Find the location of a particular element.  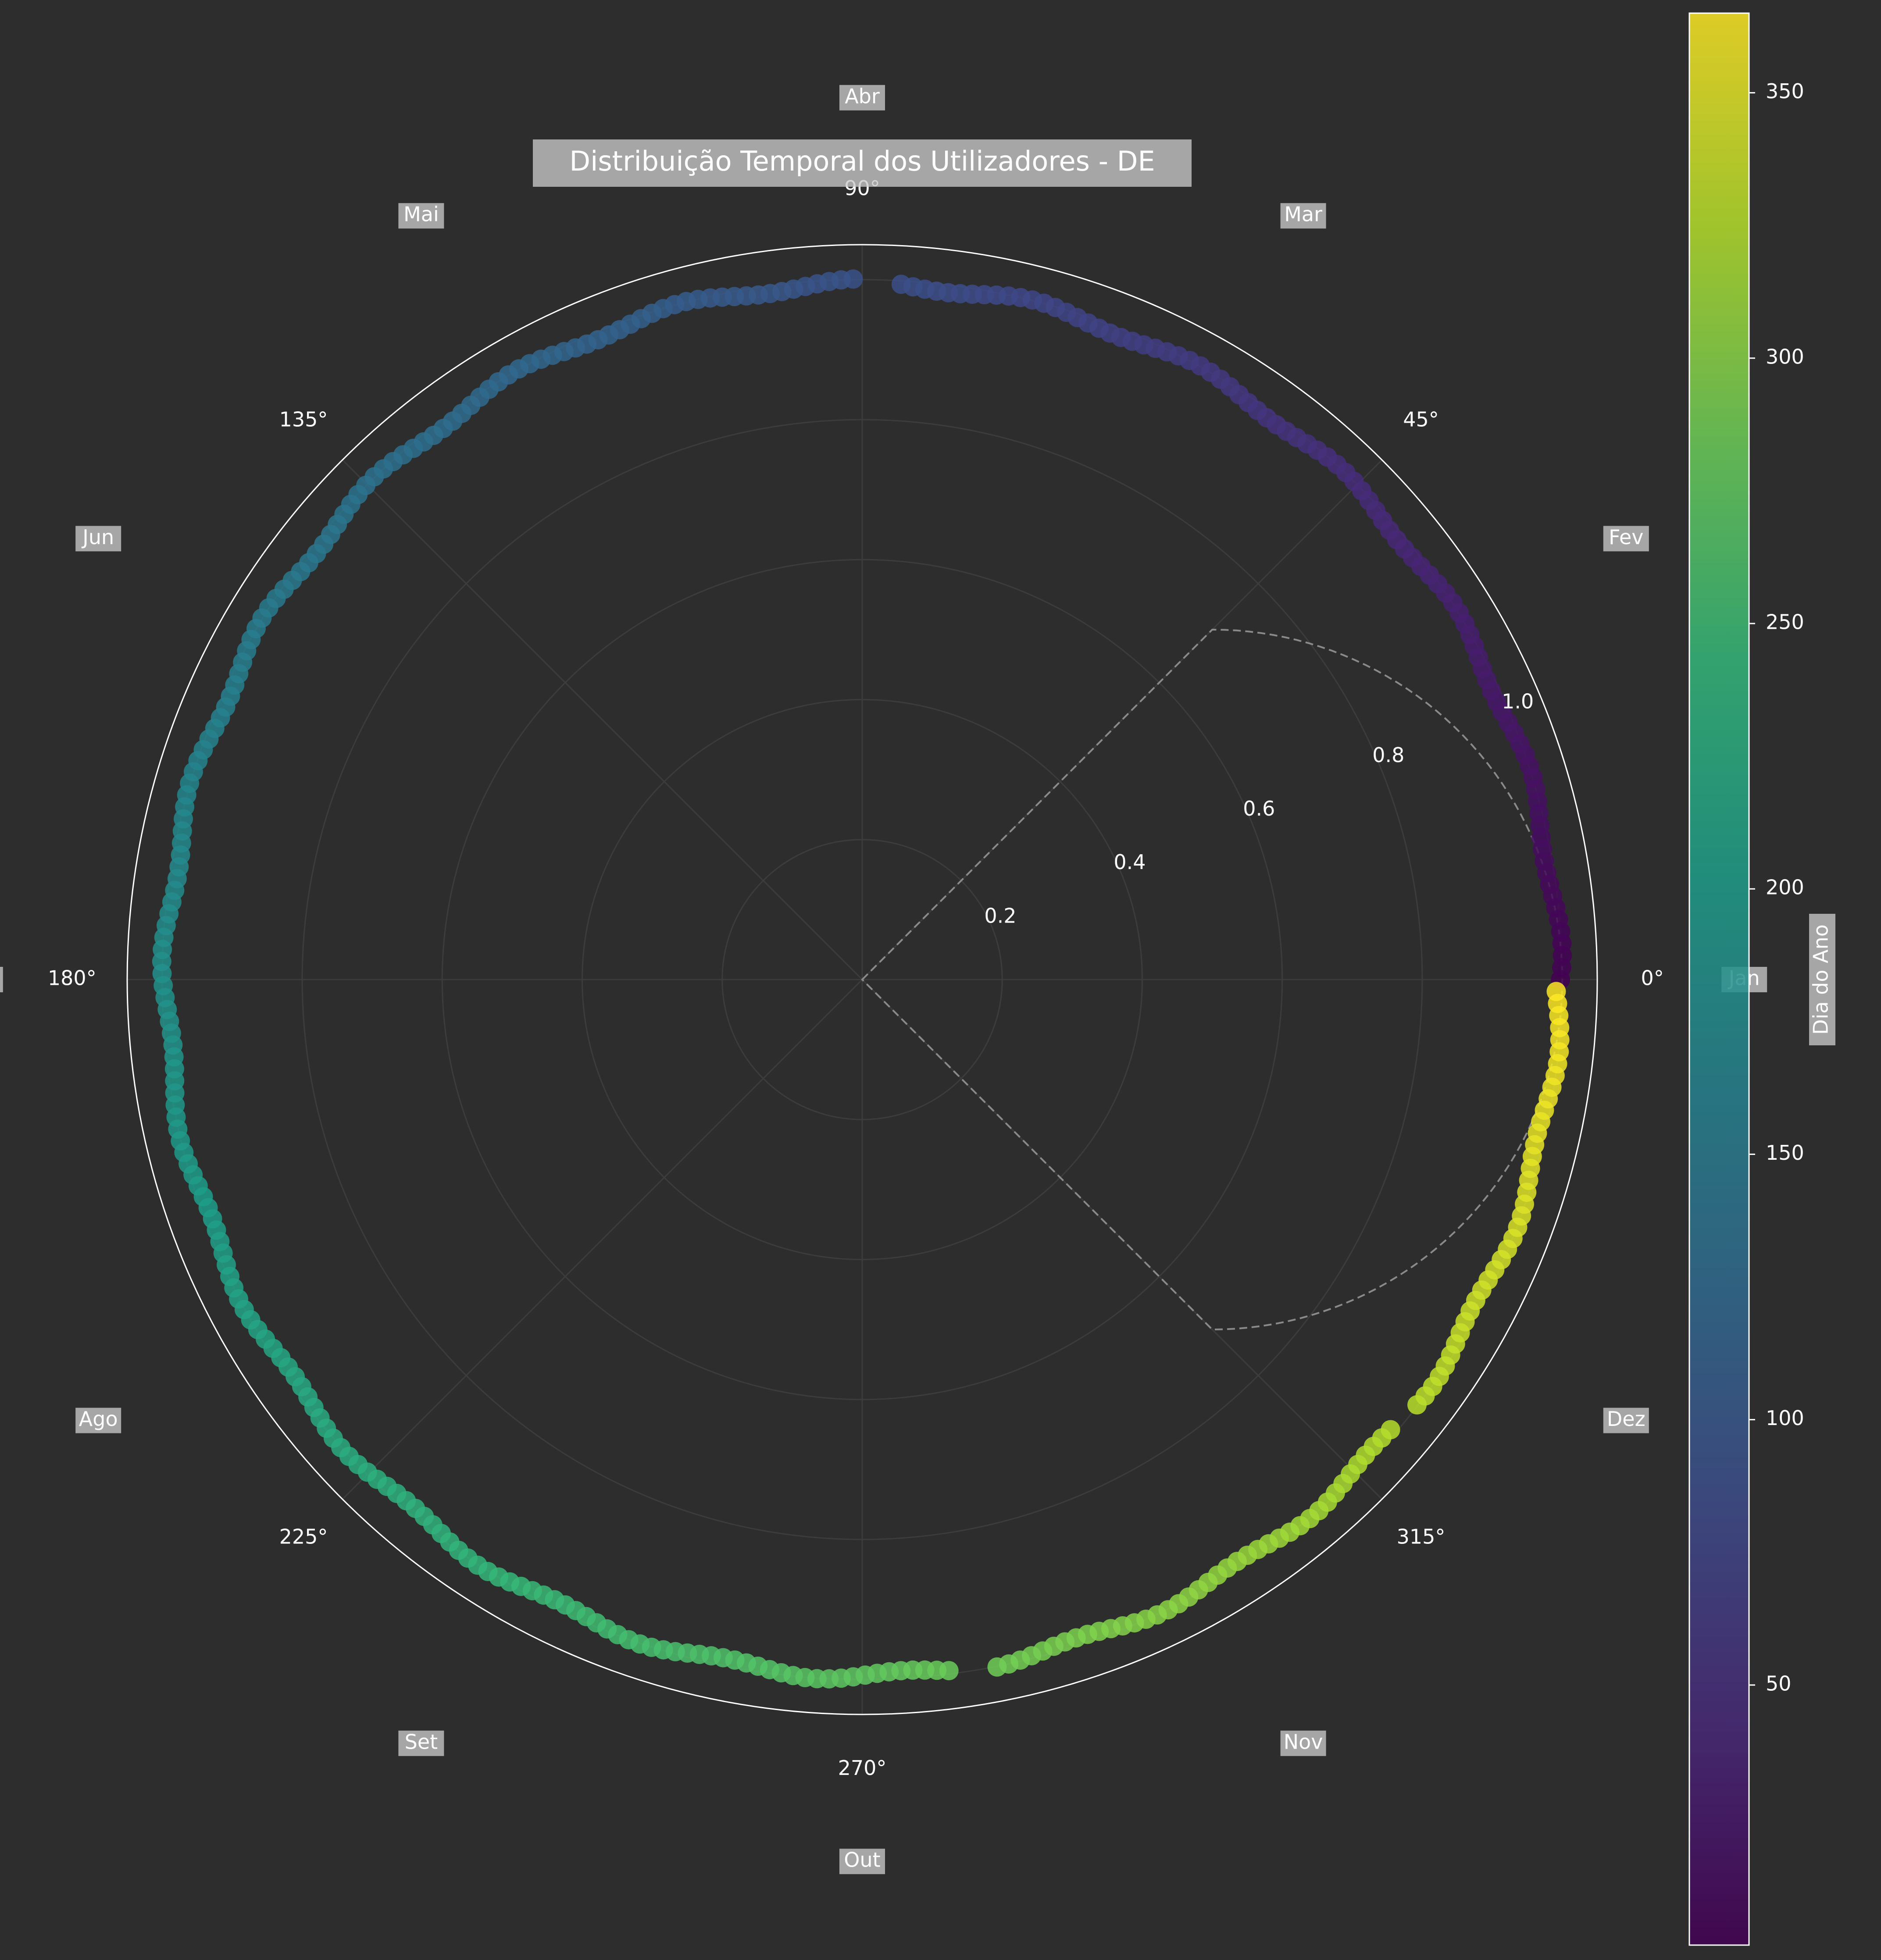

month-label-background is located at coordinates (1, 980).